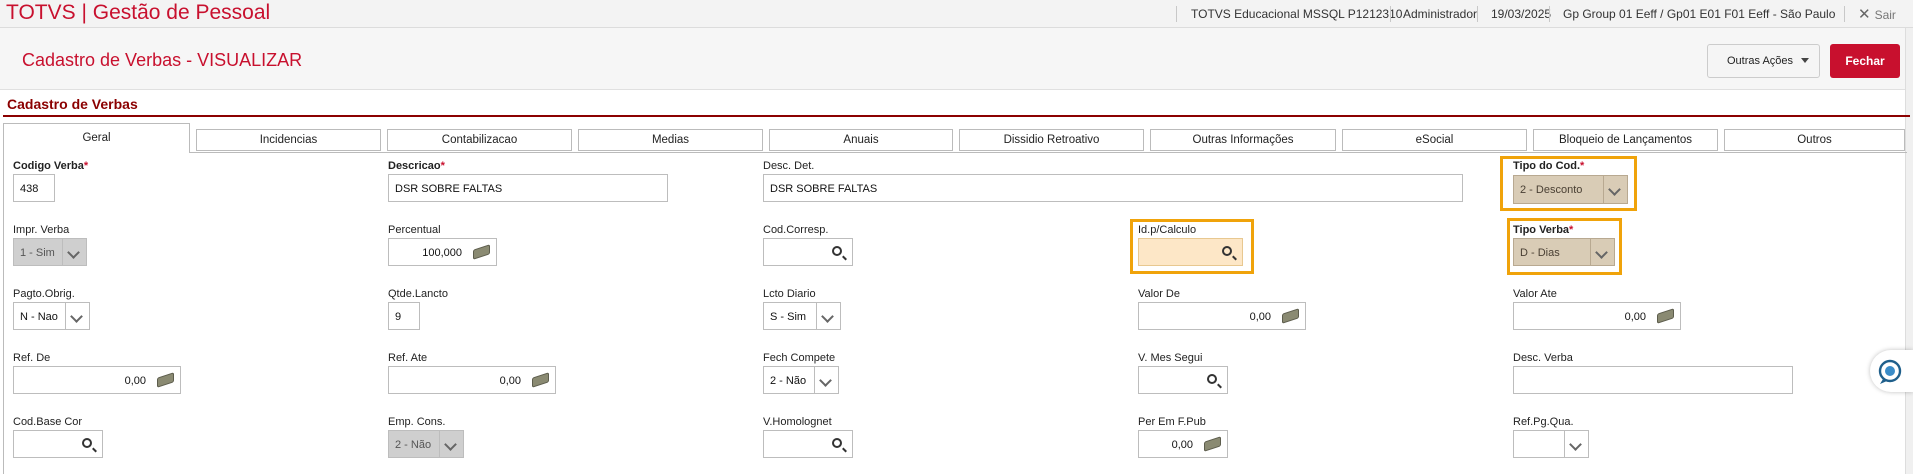  I want to click on tab-outras-informacoes: Outras Informações, so click(1243, 140).